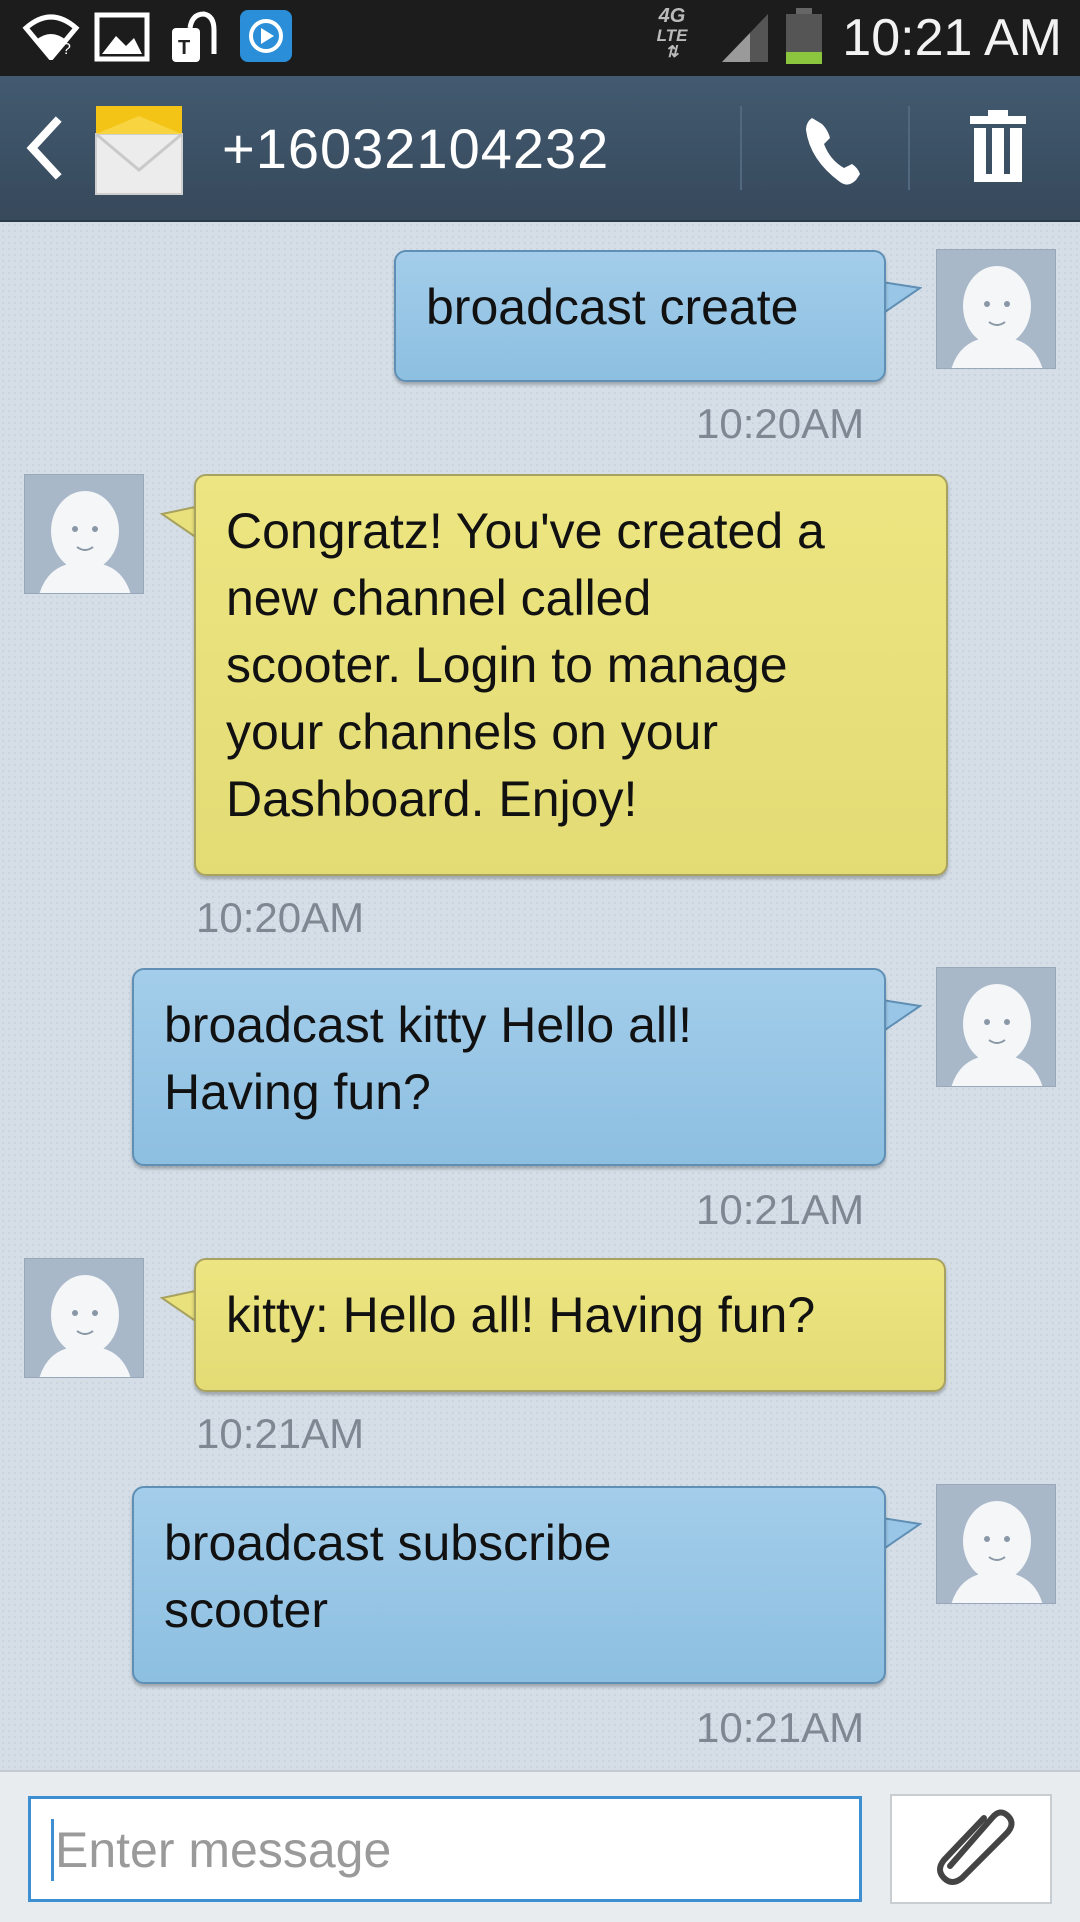 Image resolution: width=1080 pixels, height=1922 pixels. What do you see at coordinates (246, 1610) in the screenshot?
I see `message-line: scooter` at bounding box center [246, 1610].